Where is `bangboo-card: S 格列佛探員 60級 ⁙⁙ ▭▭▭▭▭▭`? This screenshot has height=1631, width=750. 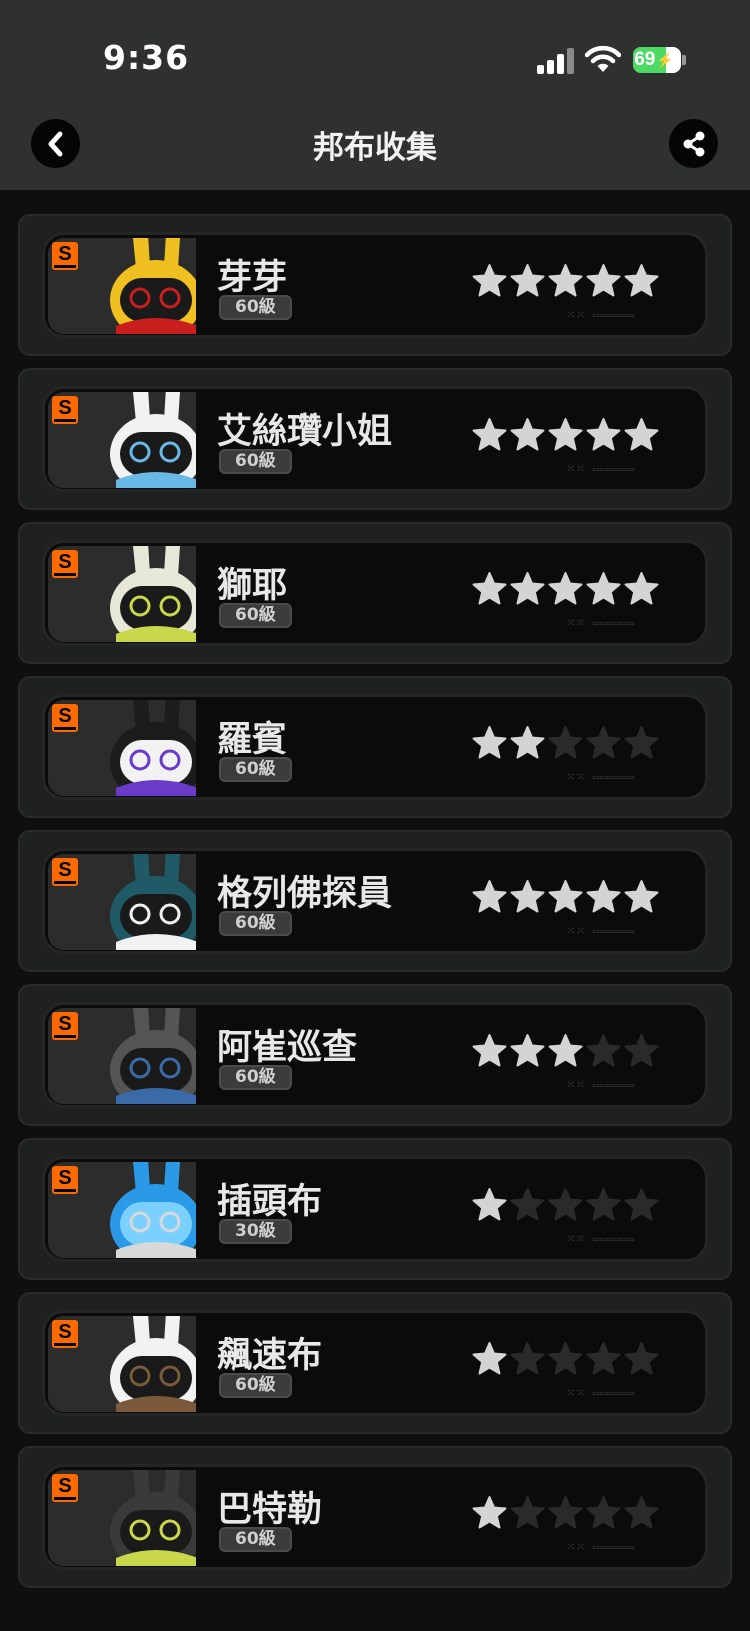
bangboo-card: S 格列佛探員 60級 ⁙⁙ ▭▭▭▭▭▭ is located at coordinates (375, 901).